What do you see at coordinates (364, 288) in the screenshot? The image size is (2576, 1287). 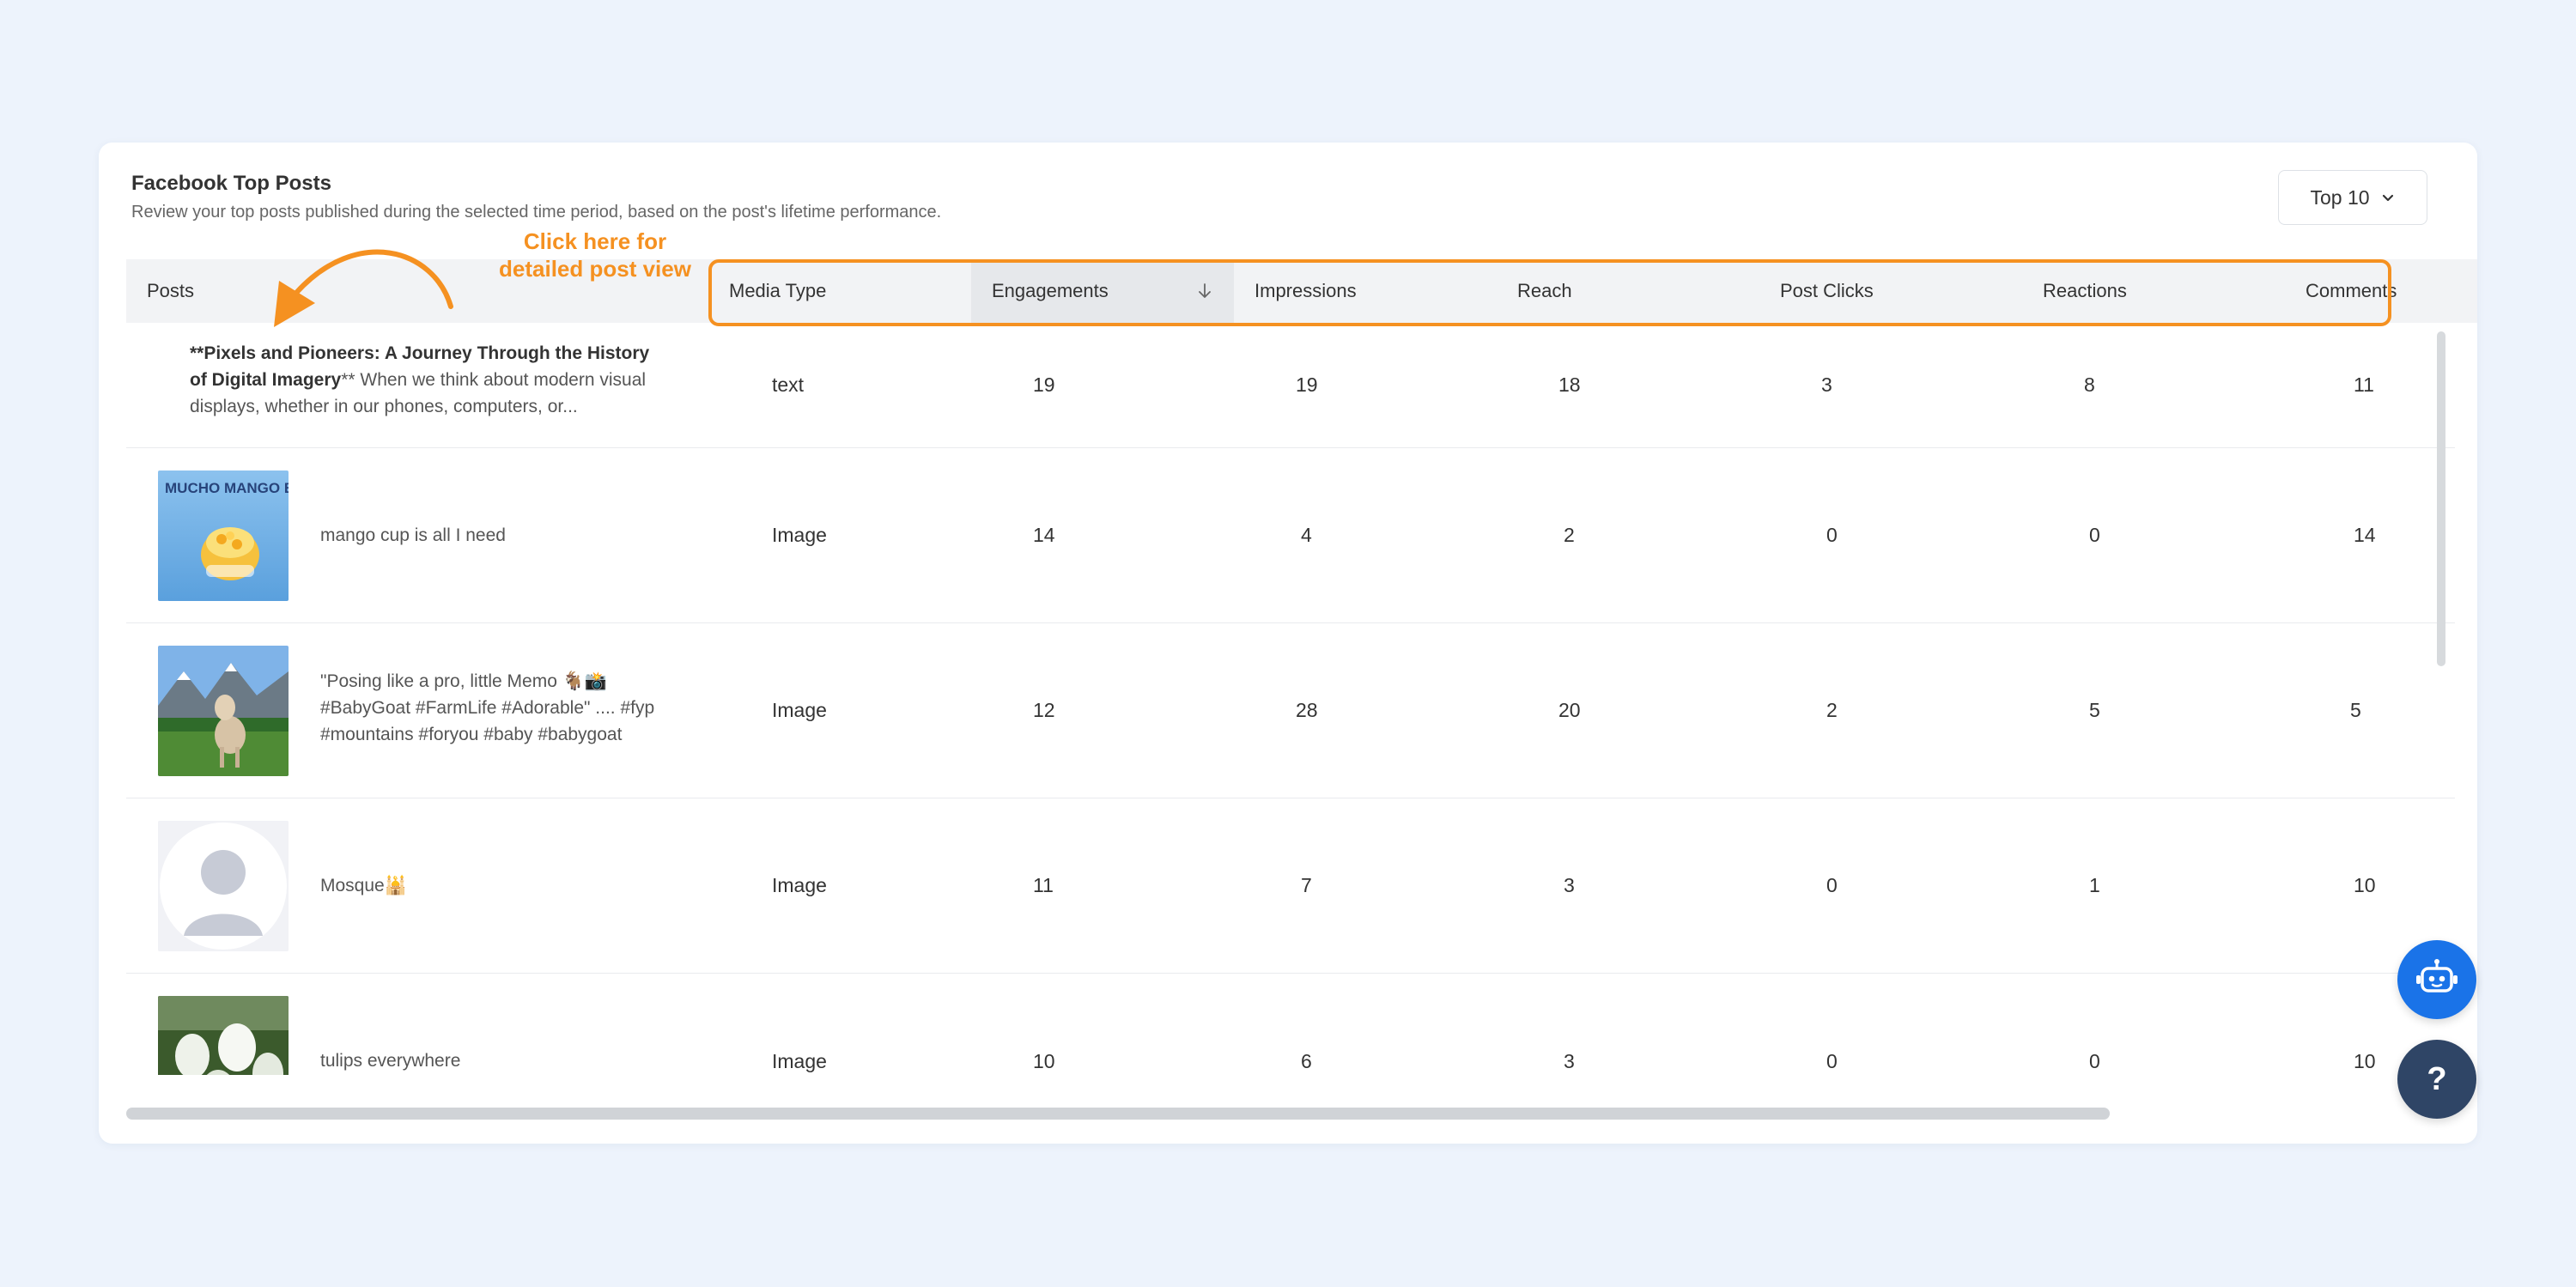 I see `annotation-arrow-icon` at bounding box center [364, 288].